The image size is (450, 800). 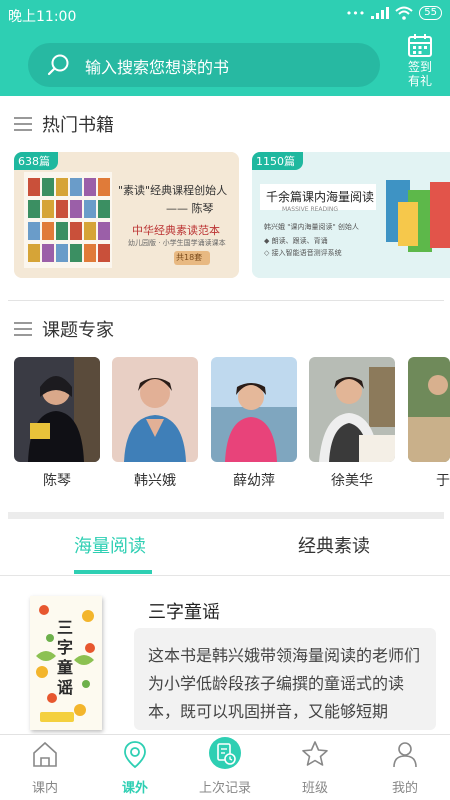 What do you see at coordinates (296, 241) in the screenshot?
I see `book-card-2-bullet1: ◆ 朗读、跟读、背诵` at bounding box center [296, 241].